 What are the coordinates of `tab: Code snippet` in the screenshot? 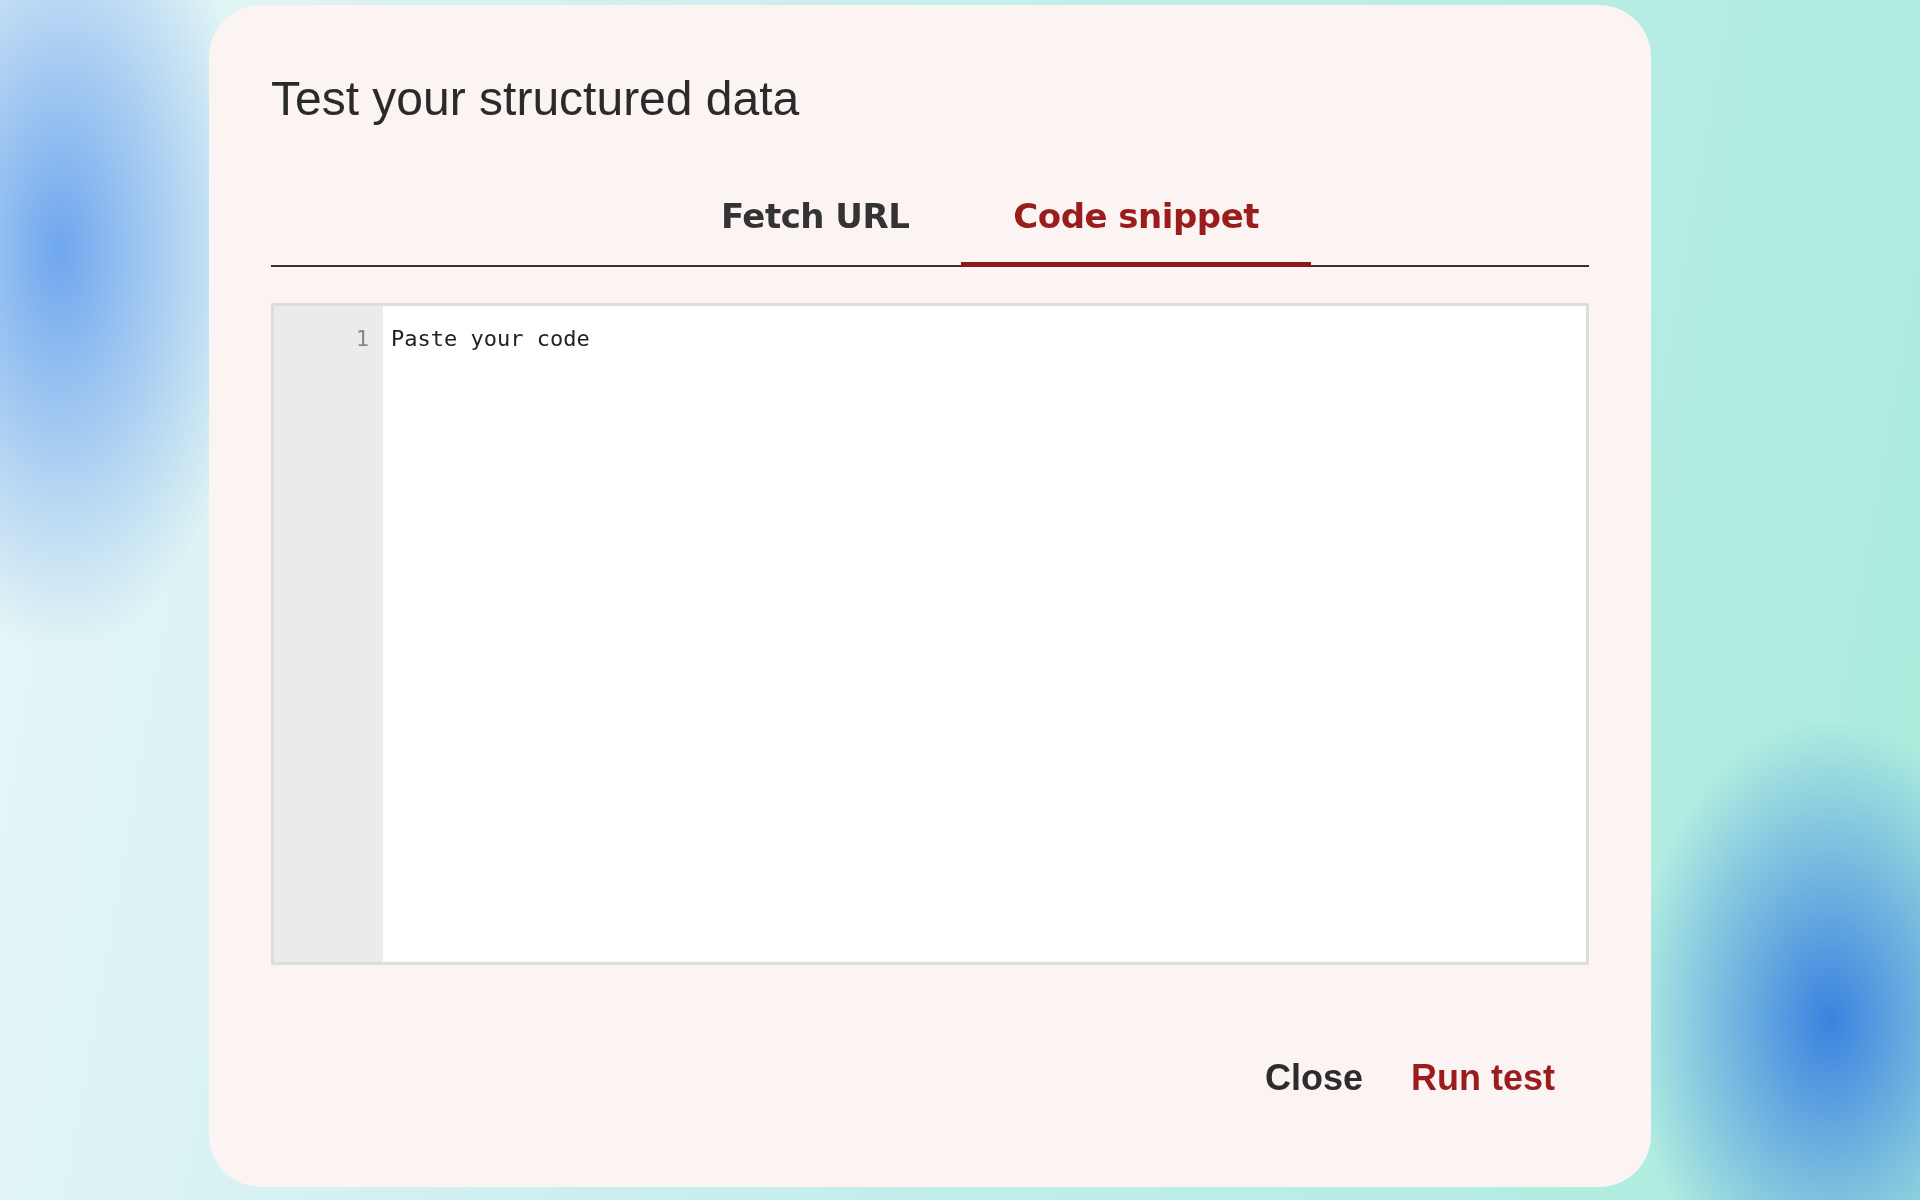 It's located at (1136, 224).